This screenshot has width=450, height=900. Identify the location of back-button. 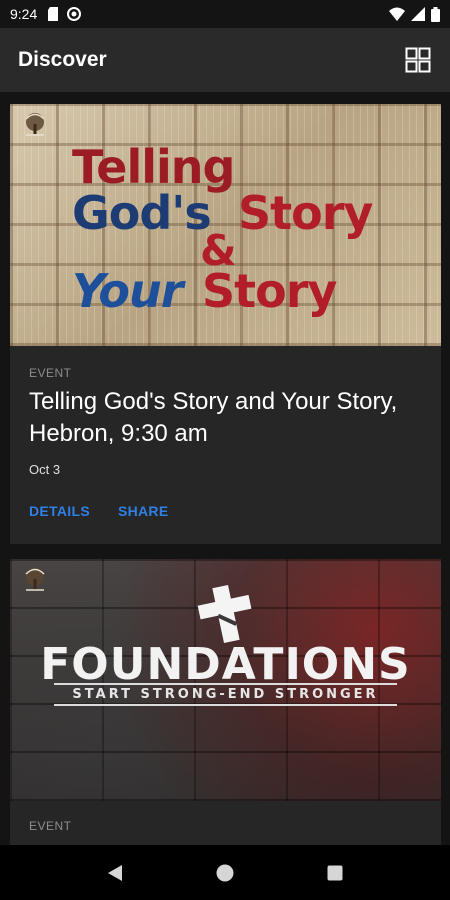
(115, 873).